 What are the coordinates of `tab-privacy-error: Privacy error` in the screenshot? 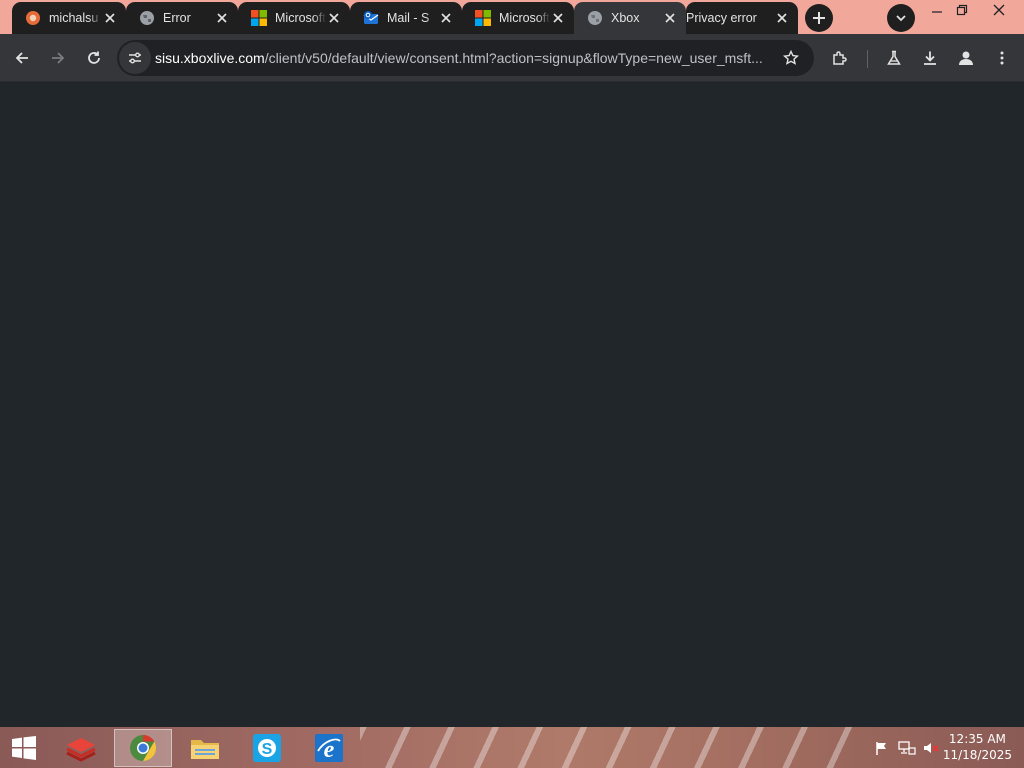 It's located at (742, 18).